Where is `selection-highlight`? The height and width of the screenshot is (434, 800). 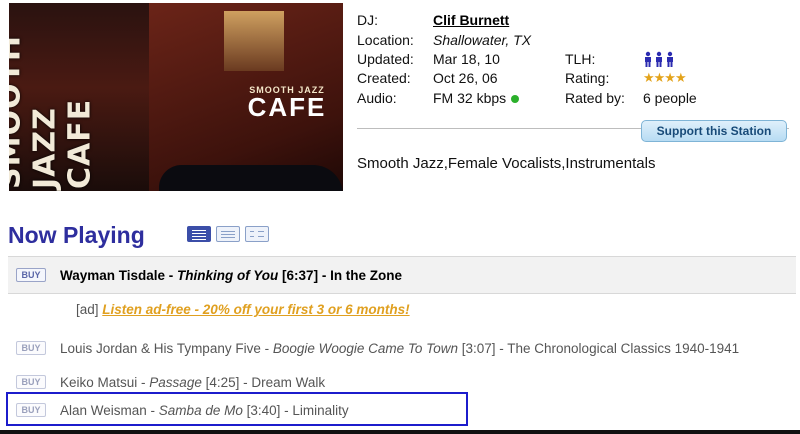
selection-highlight is located at coordinates (237, 409).